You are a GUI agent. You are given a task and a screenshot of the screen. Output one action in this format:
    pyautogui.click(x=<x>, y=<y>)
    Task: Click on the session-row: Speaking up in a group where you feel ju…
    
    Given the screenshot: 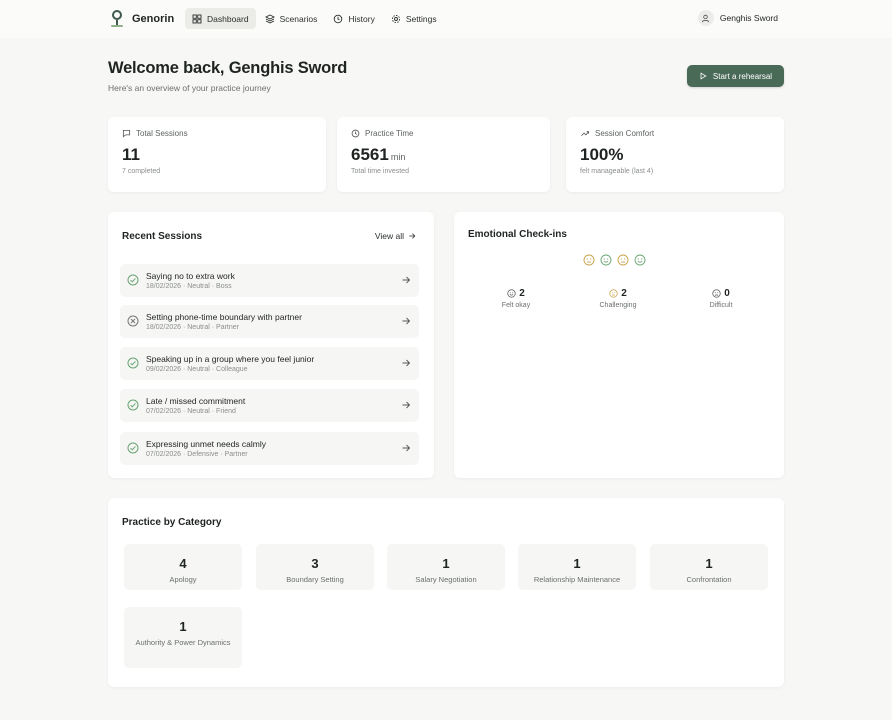 What is the action you would take?
    pyautogui.click(x=269, y=363)
    